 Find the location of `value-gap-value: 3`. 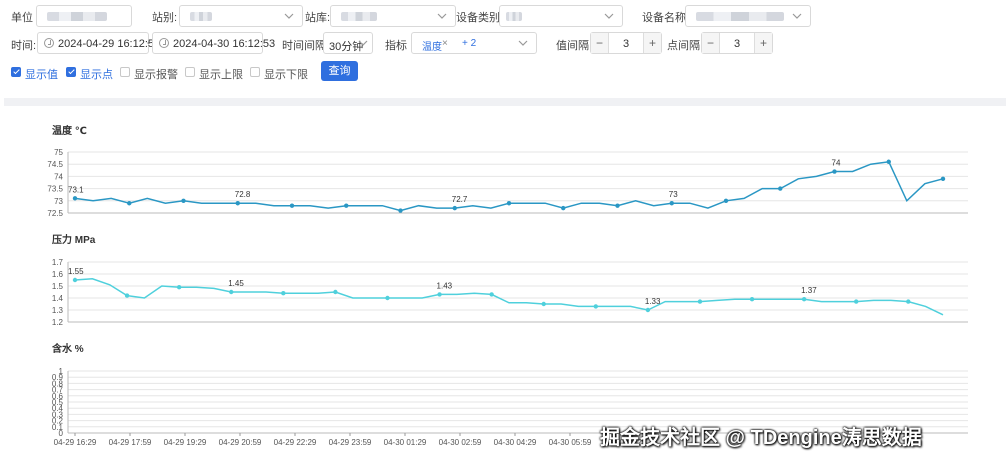

value-gap-value: 3 is located at coordinates (626, 44).